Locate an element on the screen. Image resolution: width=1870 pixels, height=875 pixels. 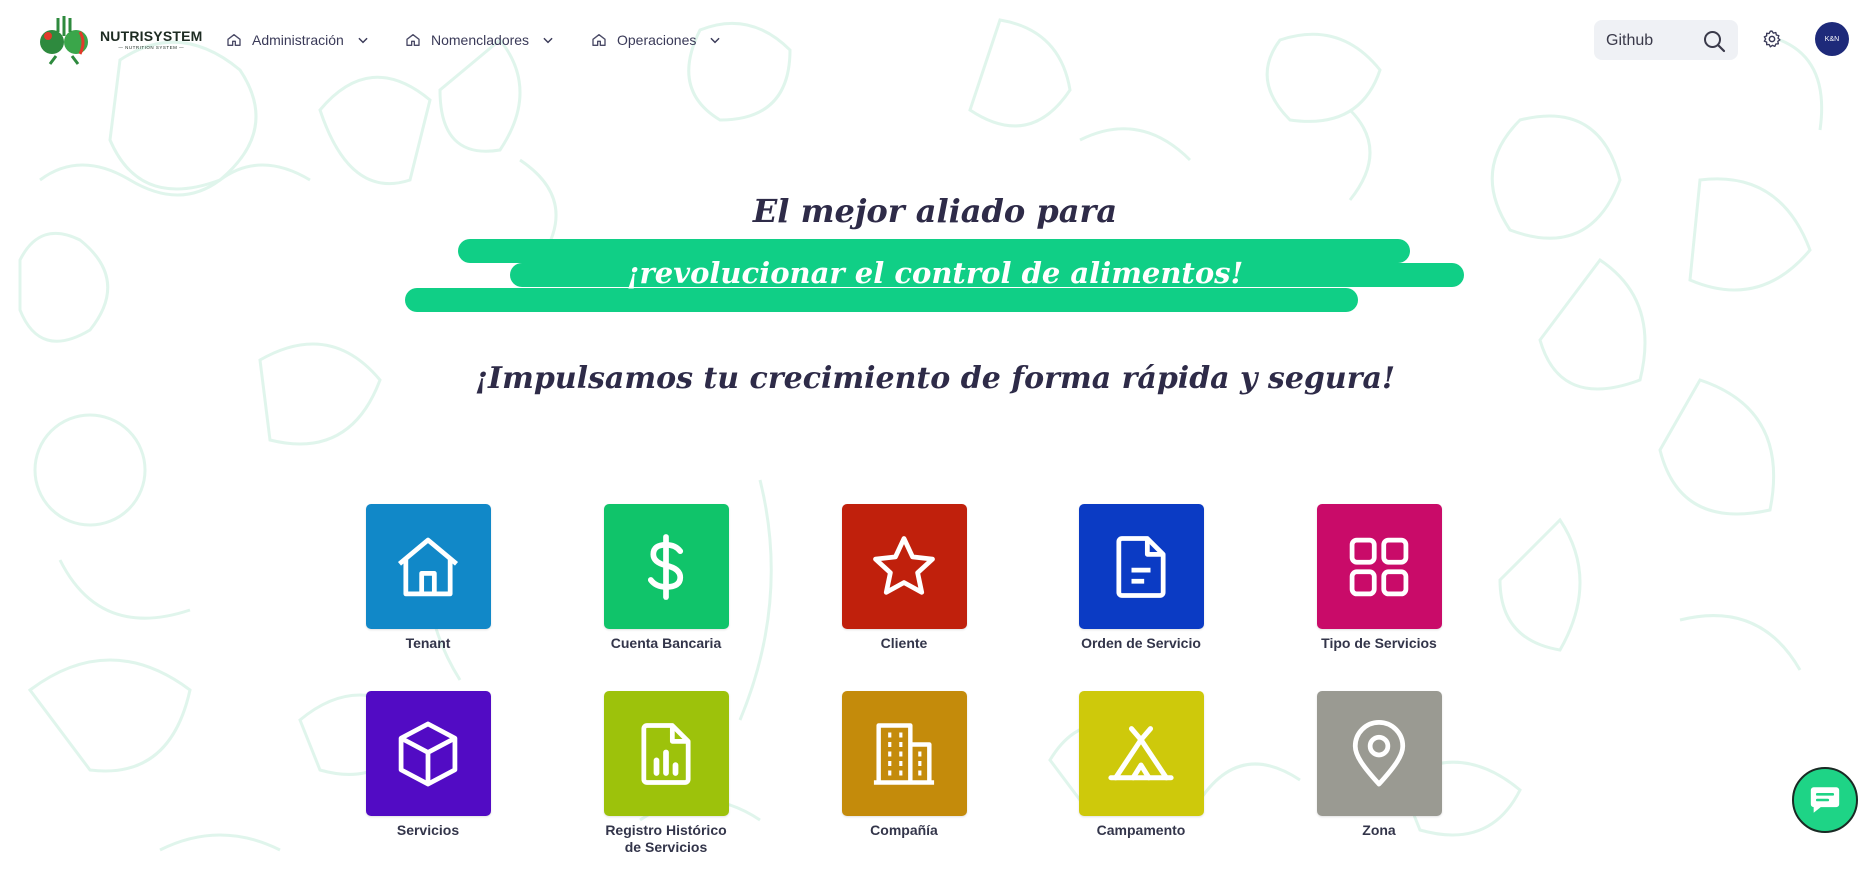
tile-label: Compañía is located at coordinates (904, 830).